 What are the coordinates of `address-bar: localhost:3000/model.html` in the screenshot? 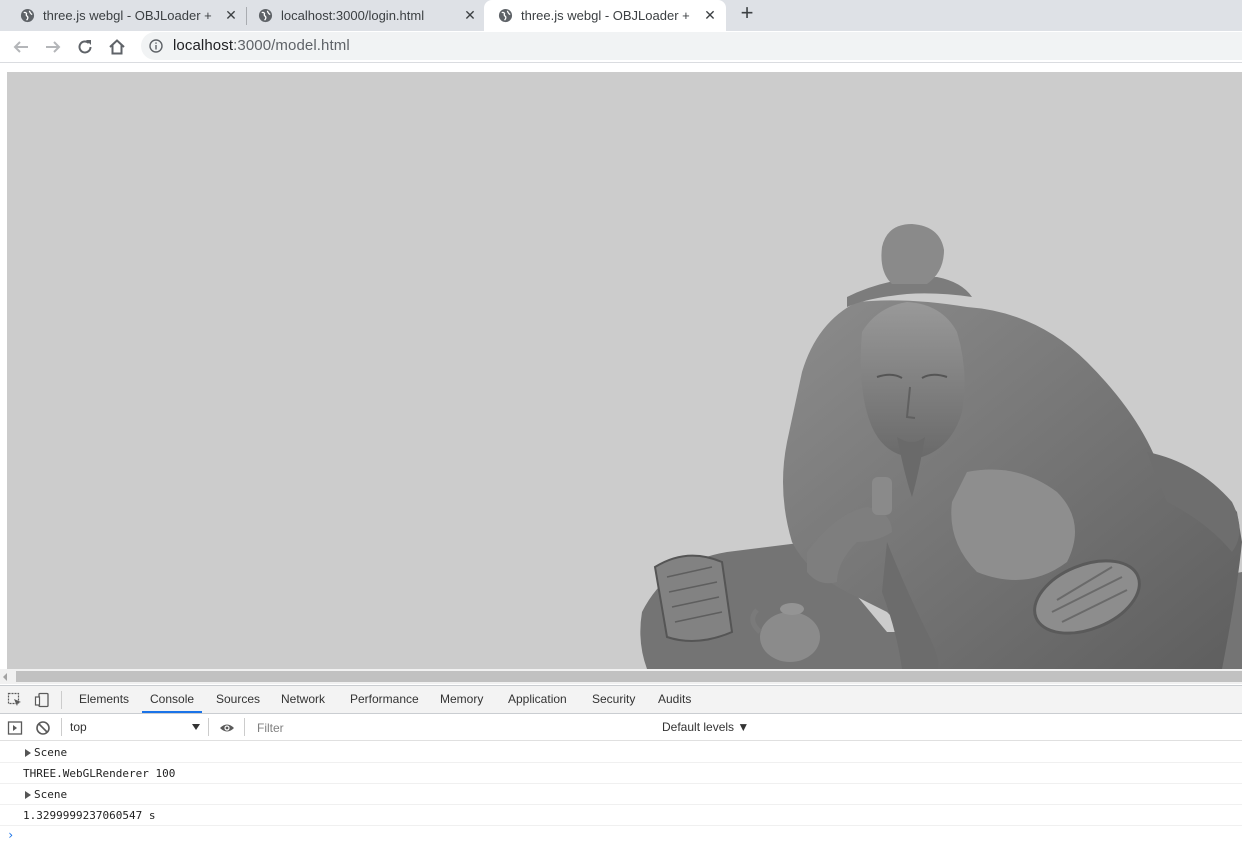 It's located at (691, 46).